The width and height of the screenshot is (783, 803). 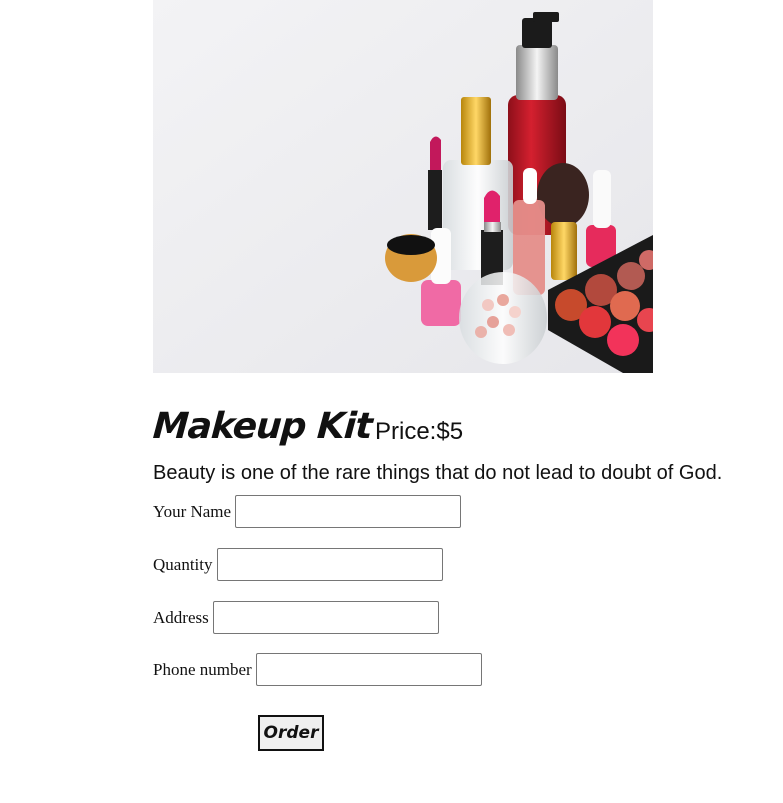 I want to click on phone-row: Phone number, so click(x=317, y=669).